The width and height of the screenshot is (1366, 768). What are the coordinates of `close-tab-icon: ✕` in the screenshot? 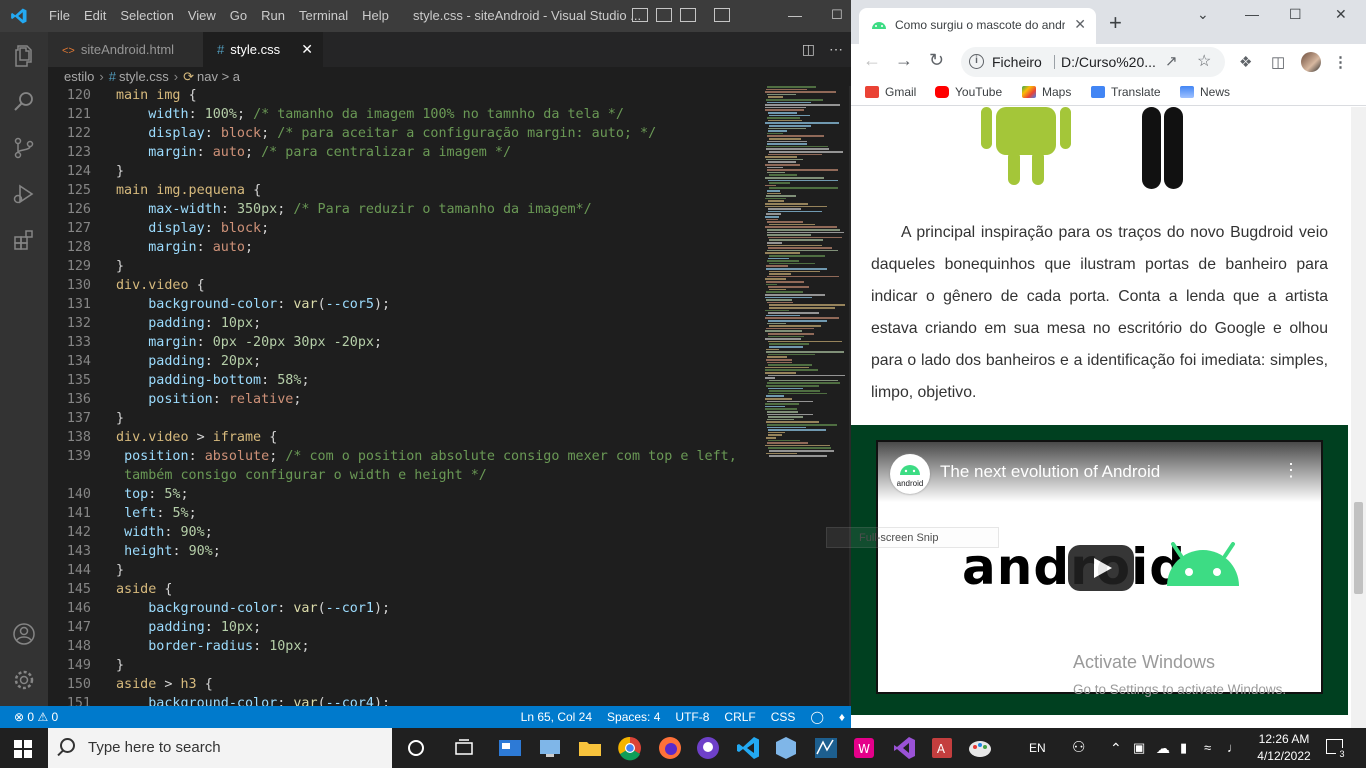 It's located at (307, 49).